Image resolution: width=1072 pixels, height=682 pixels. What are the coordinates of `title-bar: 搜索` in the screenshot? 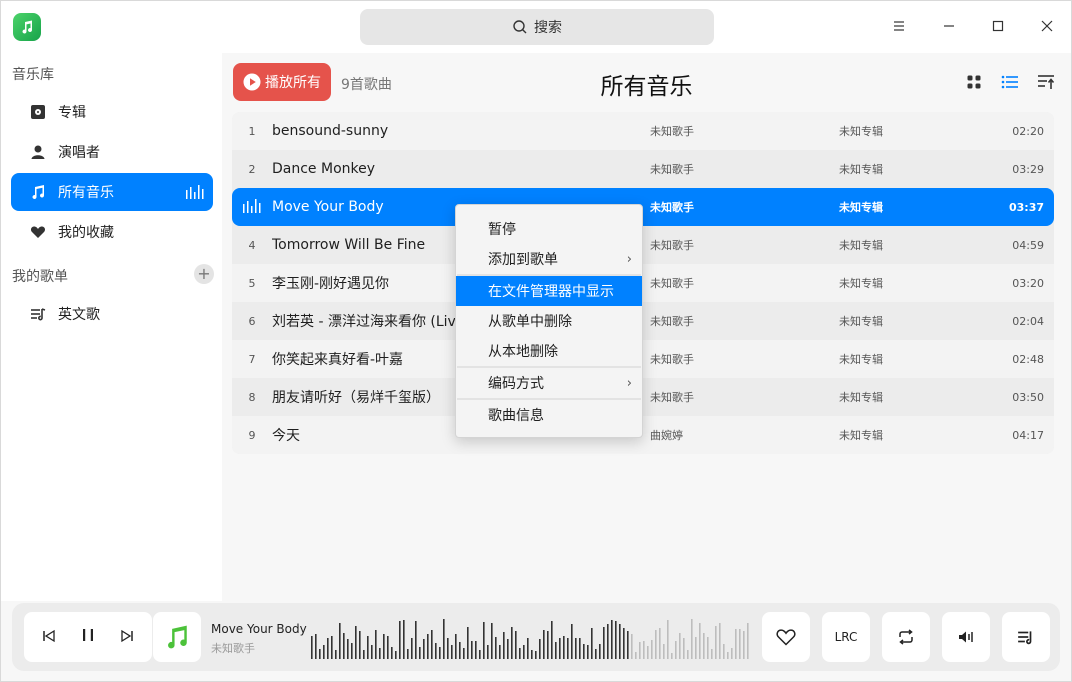 It's located at (536, 27).